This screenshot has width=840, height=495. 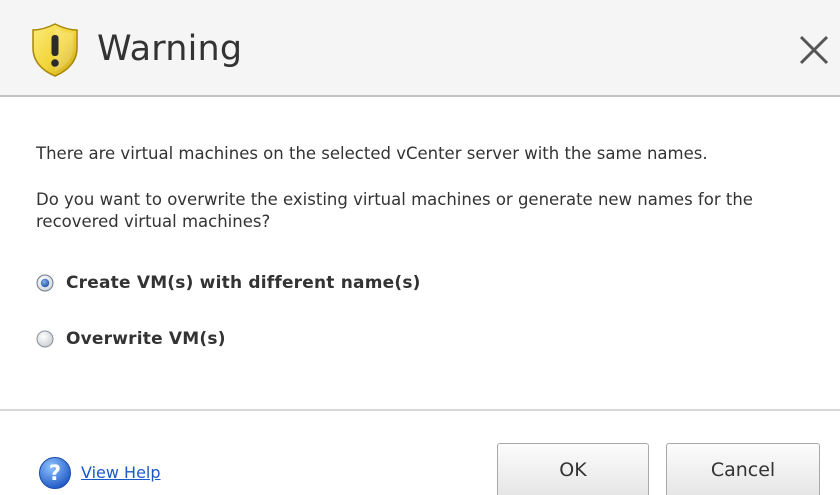 What do you see at coordinates (121, 472) in the screenshot?
I see `view-help-link: View Help` at bounding box center [121, 472].